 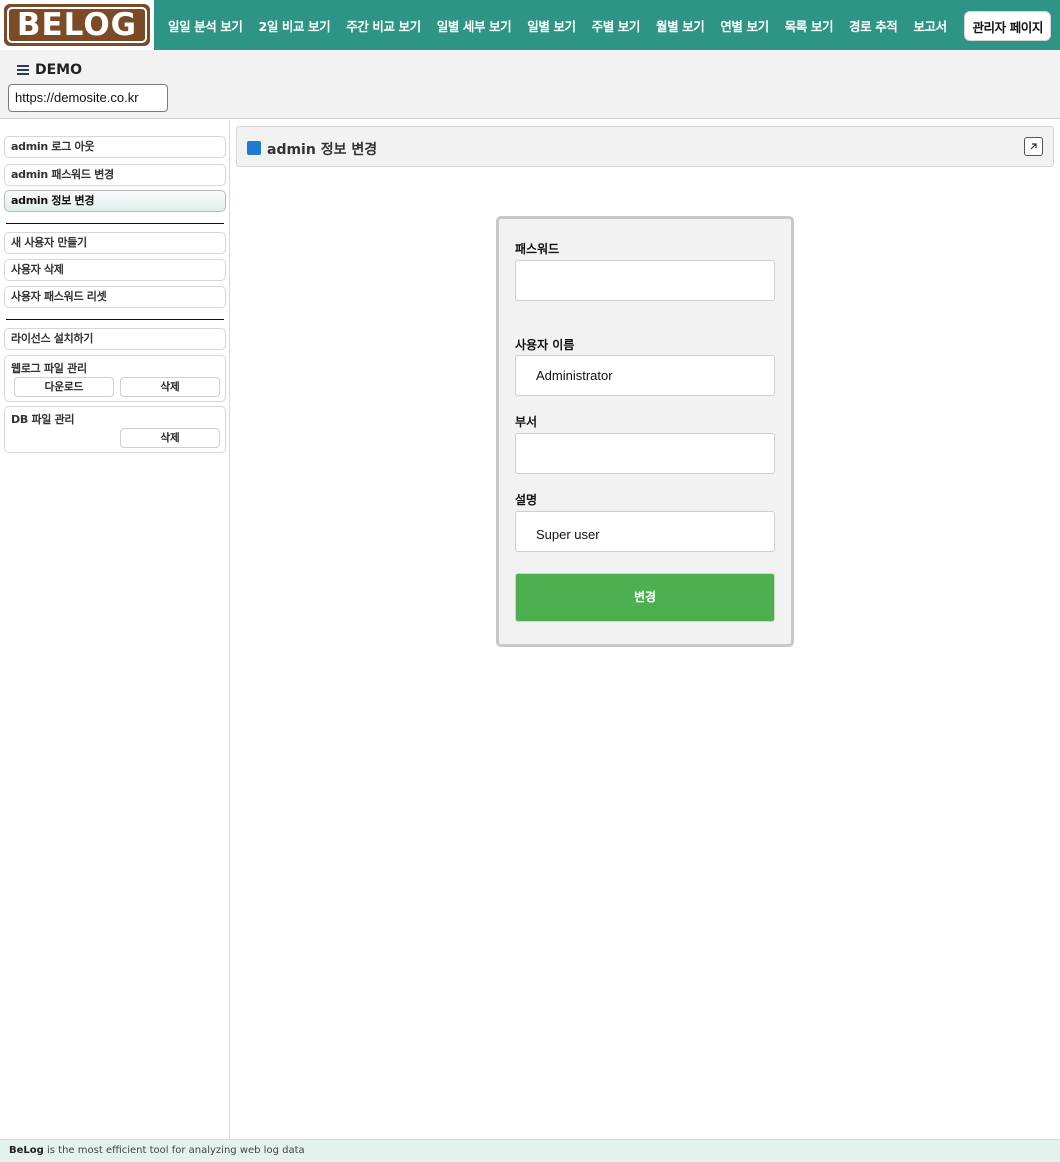 What do you see at coordinates (530, 84) in the screenshot?
I see `site-header: DEMO https://demosite.co.kr` at bounding box center [530, 84].